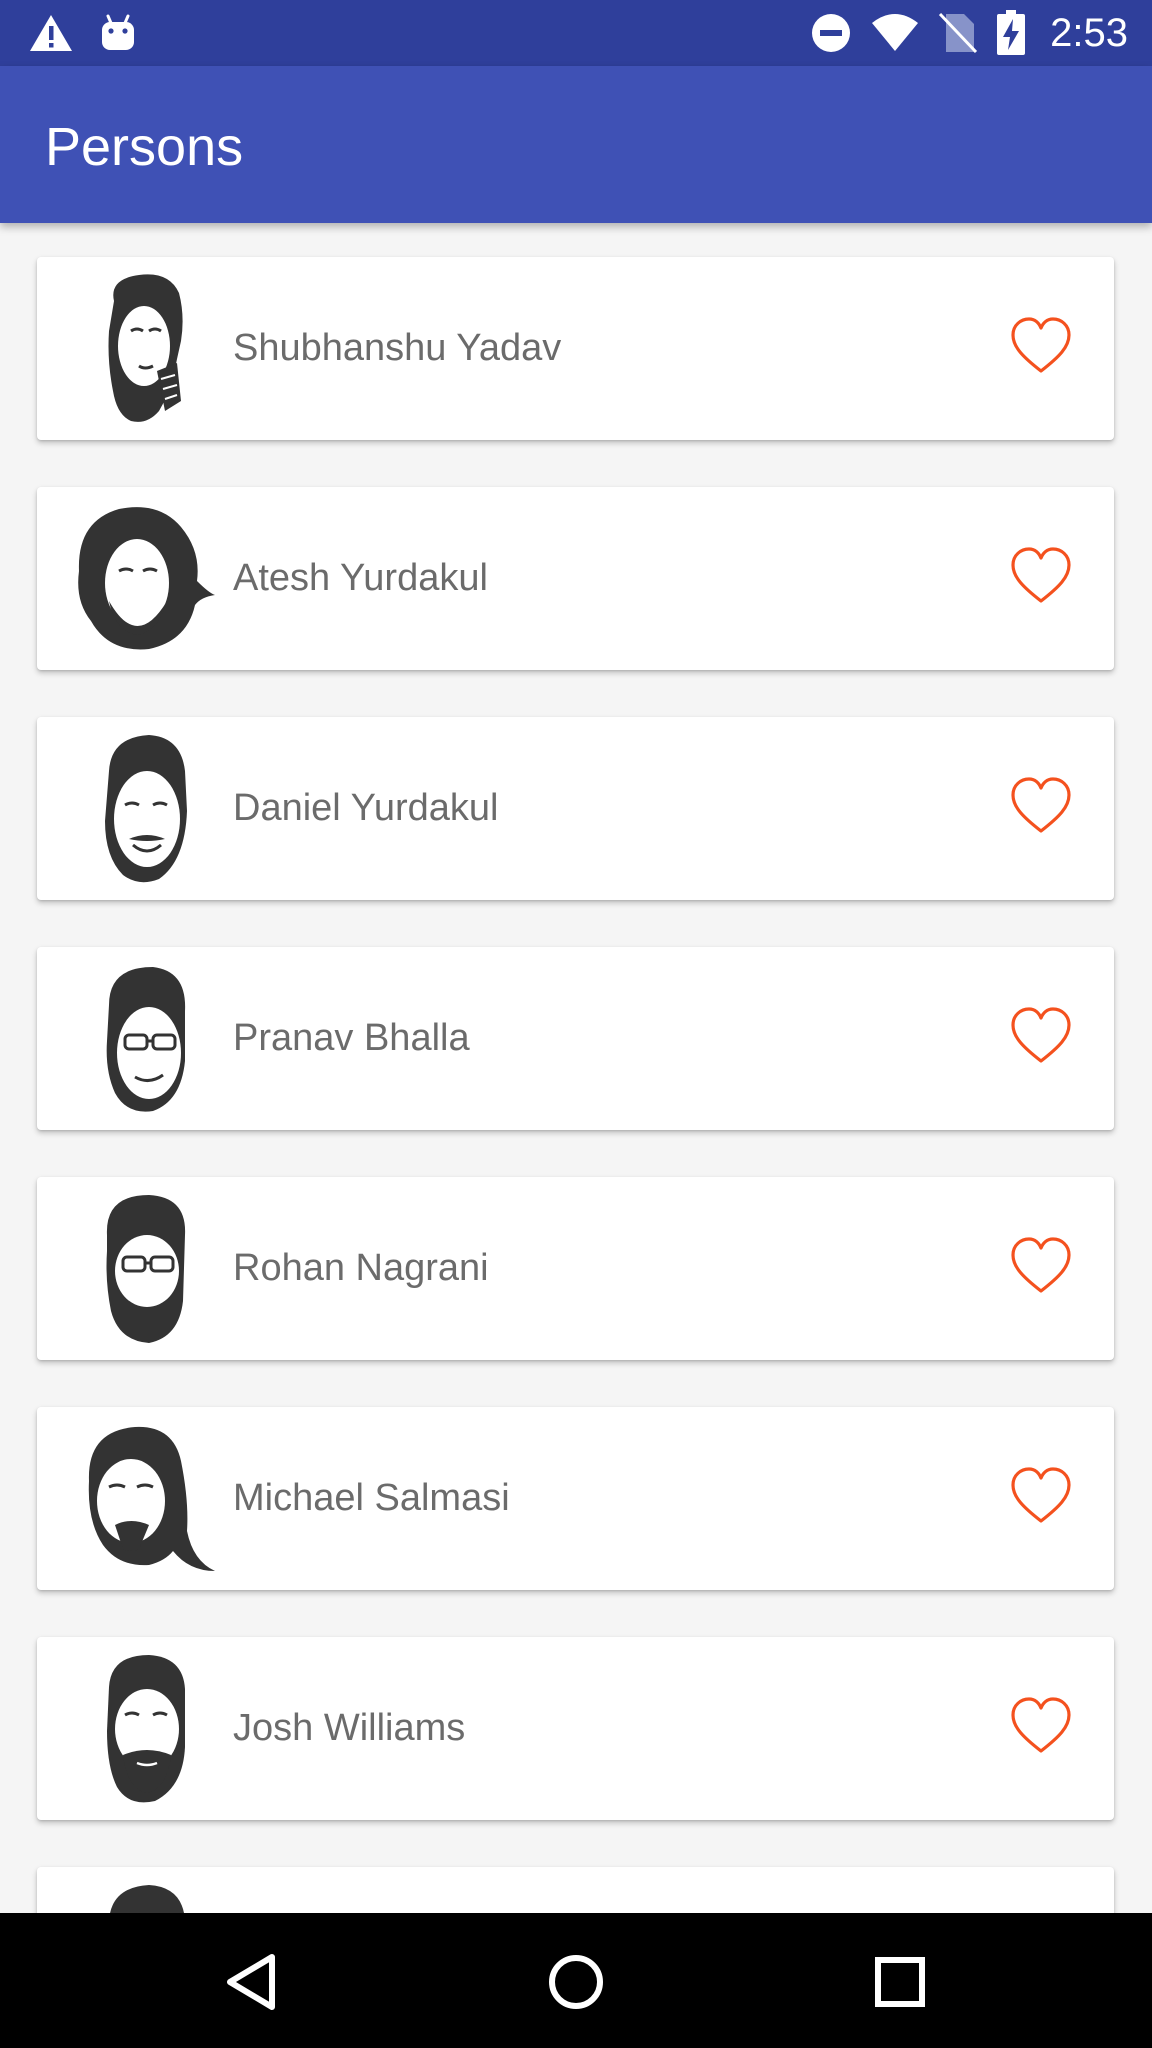  Describe the element at coordinates (397, 348) in the screenshot. I see `person-name: Shubhanshu Yadav` at that location.